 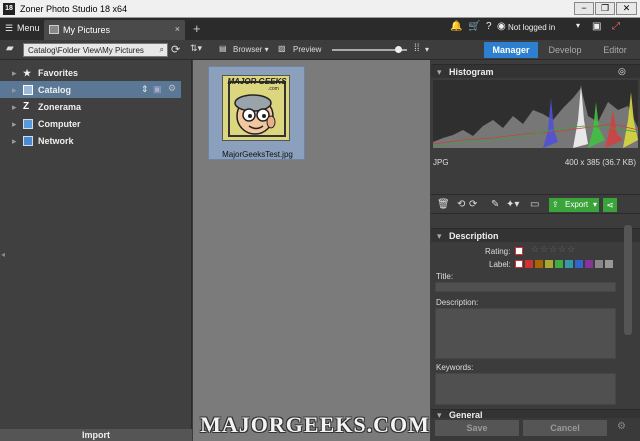 I want to click on description-header: ▾ Description, so click(x=535, y=235).